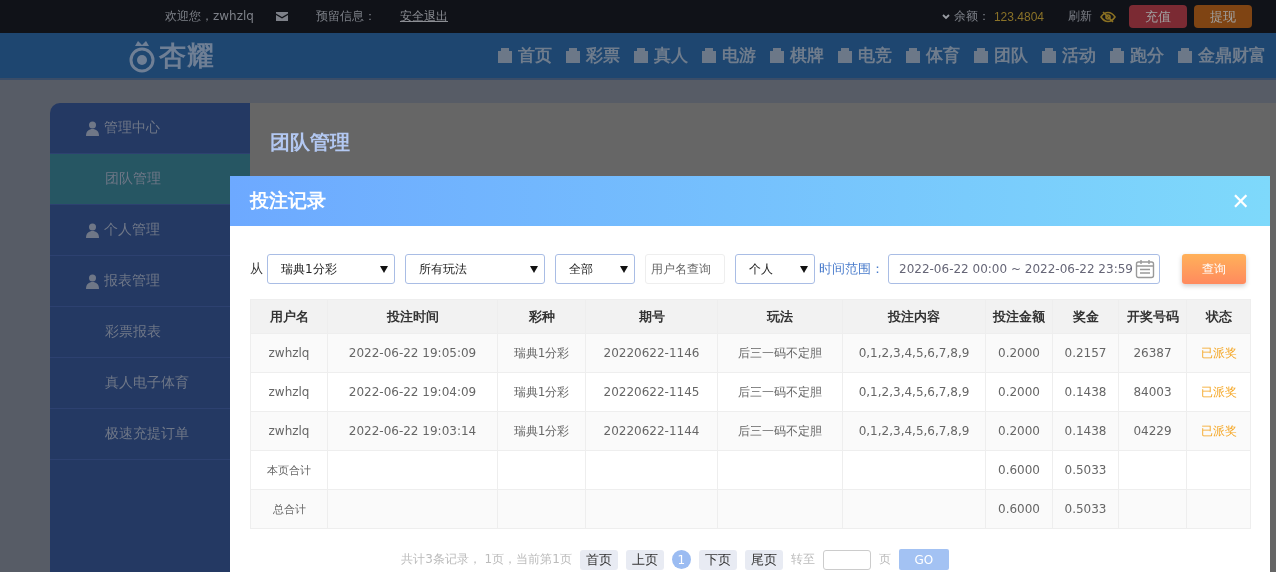  Describe the element at coordinates (775, 269) in the screenshot. I see `dropdown: 个人` at that location.